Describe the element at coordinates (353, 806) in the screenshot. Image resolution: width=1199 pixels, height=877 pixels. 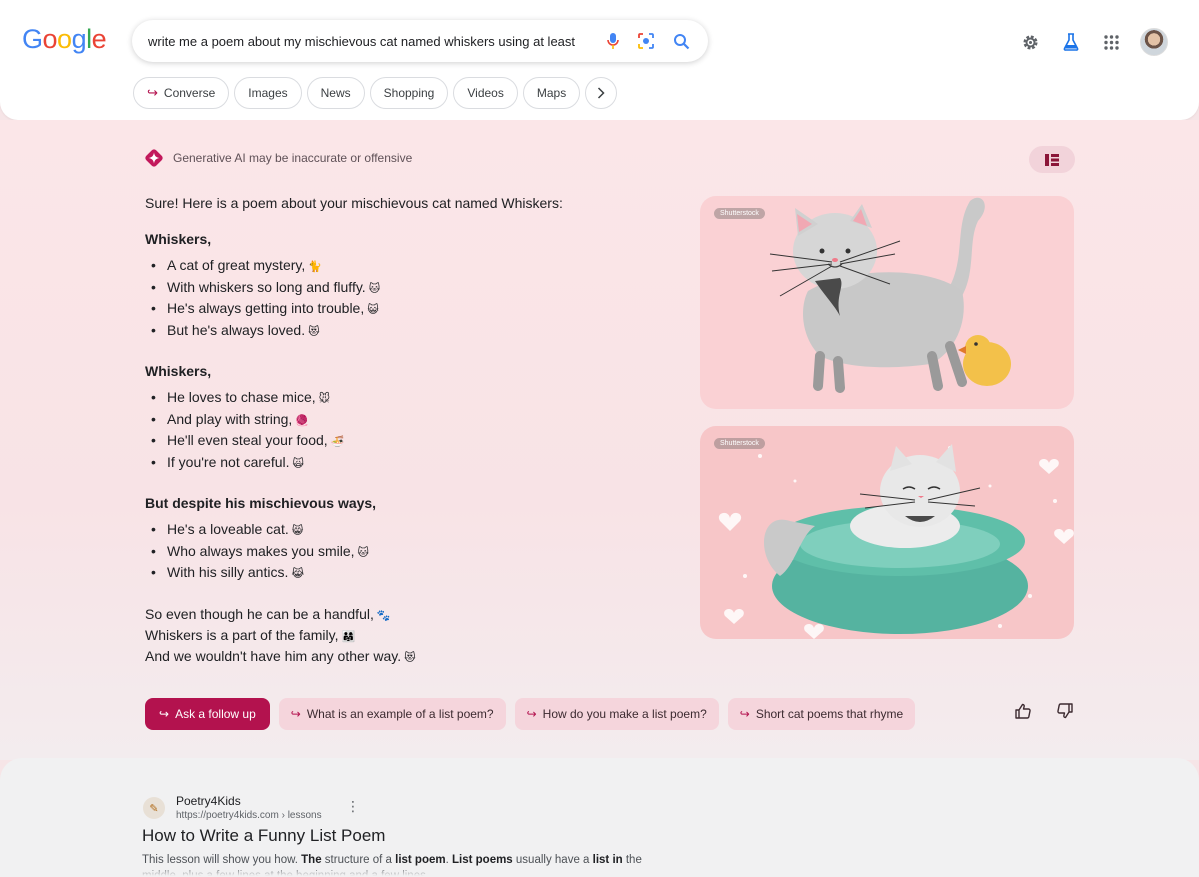
I see `more-options-icon: ⋮` at that location.